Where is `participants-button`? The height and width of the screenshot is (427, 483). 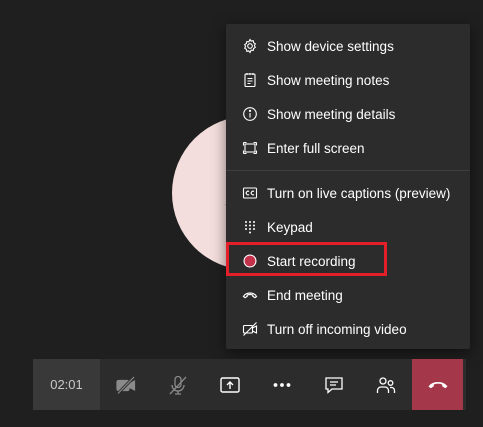 participants-button is located at coordinates (386, 384).